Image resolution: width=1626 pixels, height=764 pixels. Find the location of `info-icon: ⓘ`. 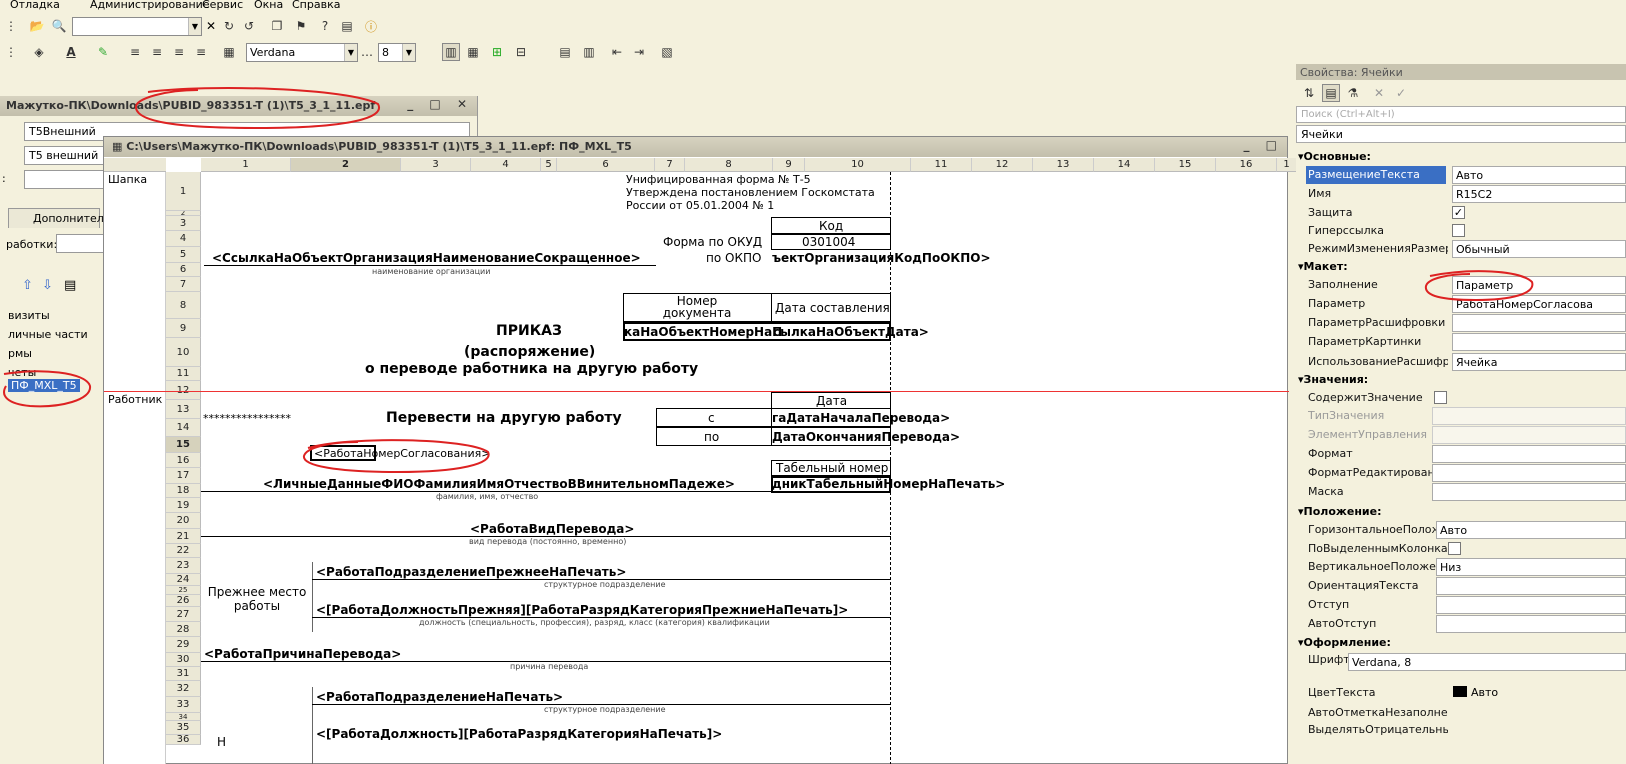

info-icon: ⓘ is located at coordinates (371, 26).